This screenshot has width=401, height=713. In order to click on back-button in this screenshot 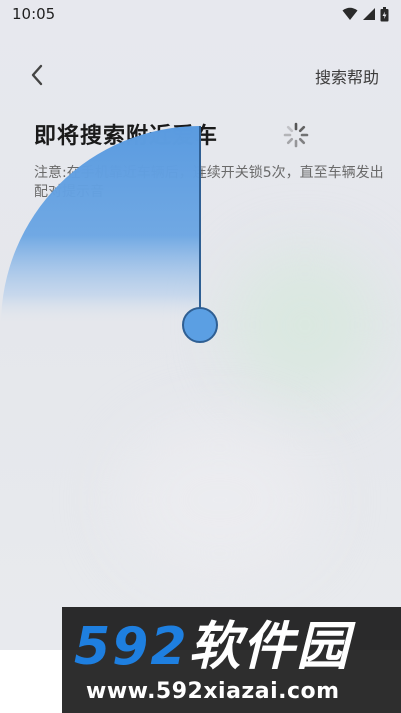, I will do `click(37, 75)`.